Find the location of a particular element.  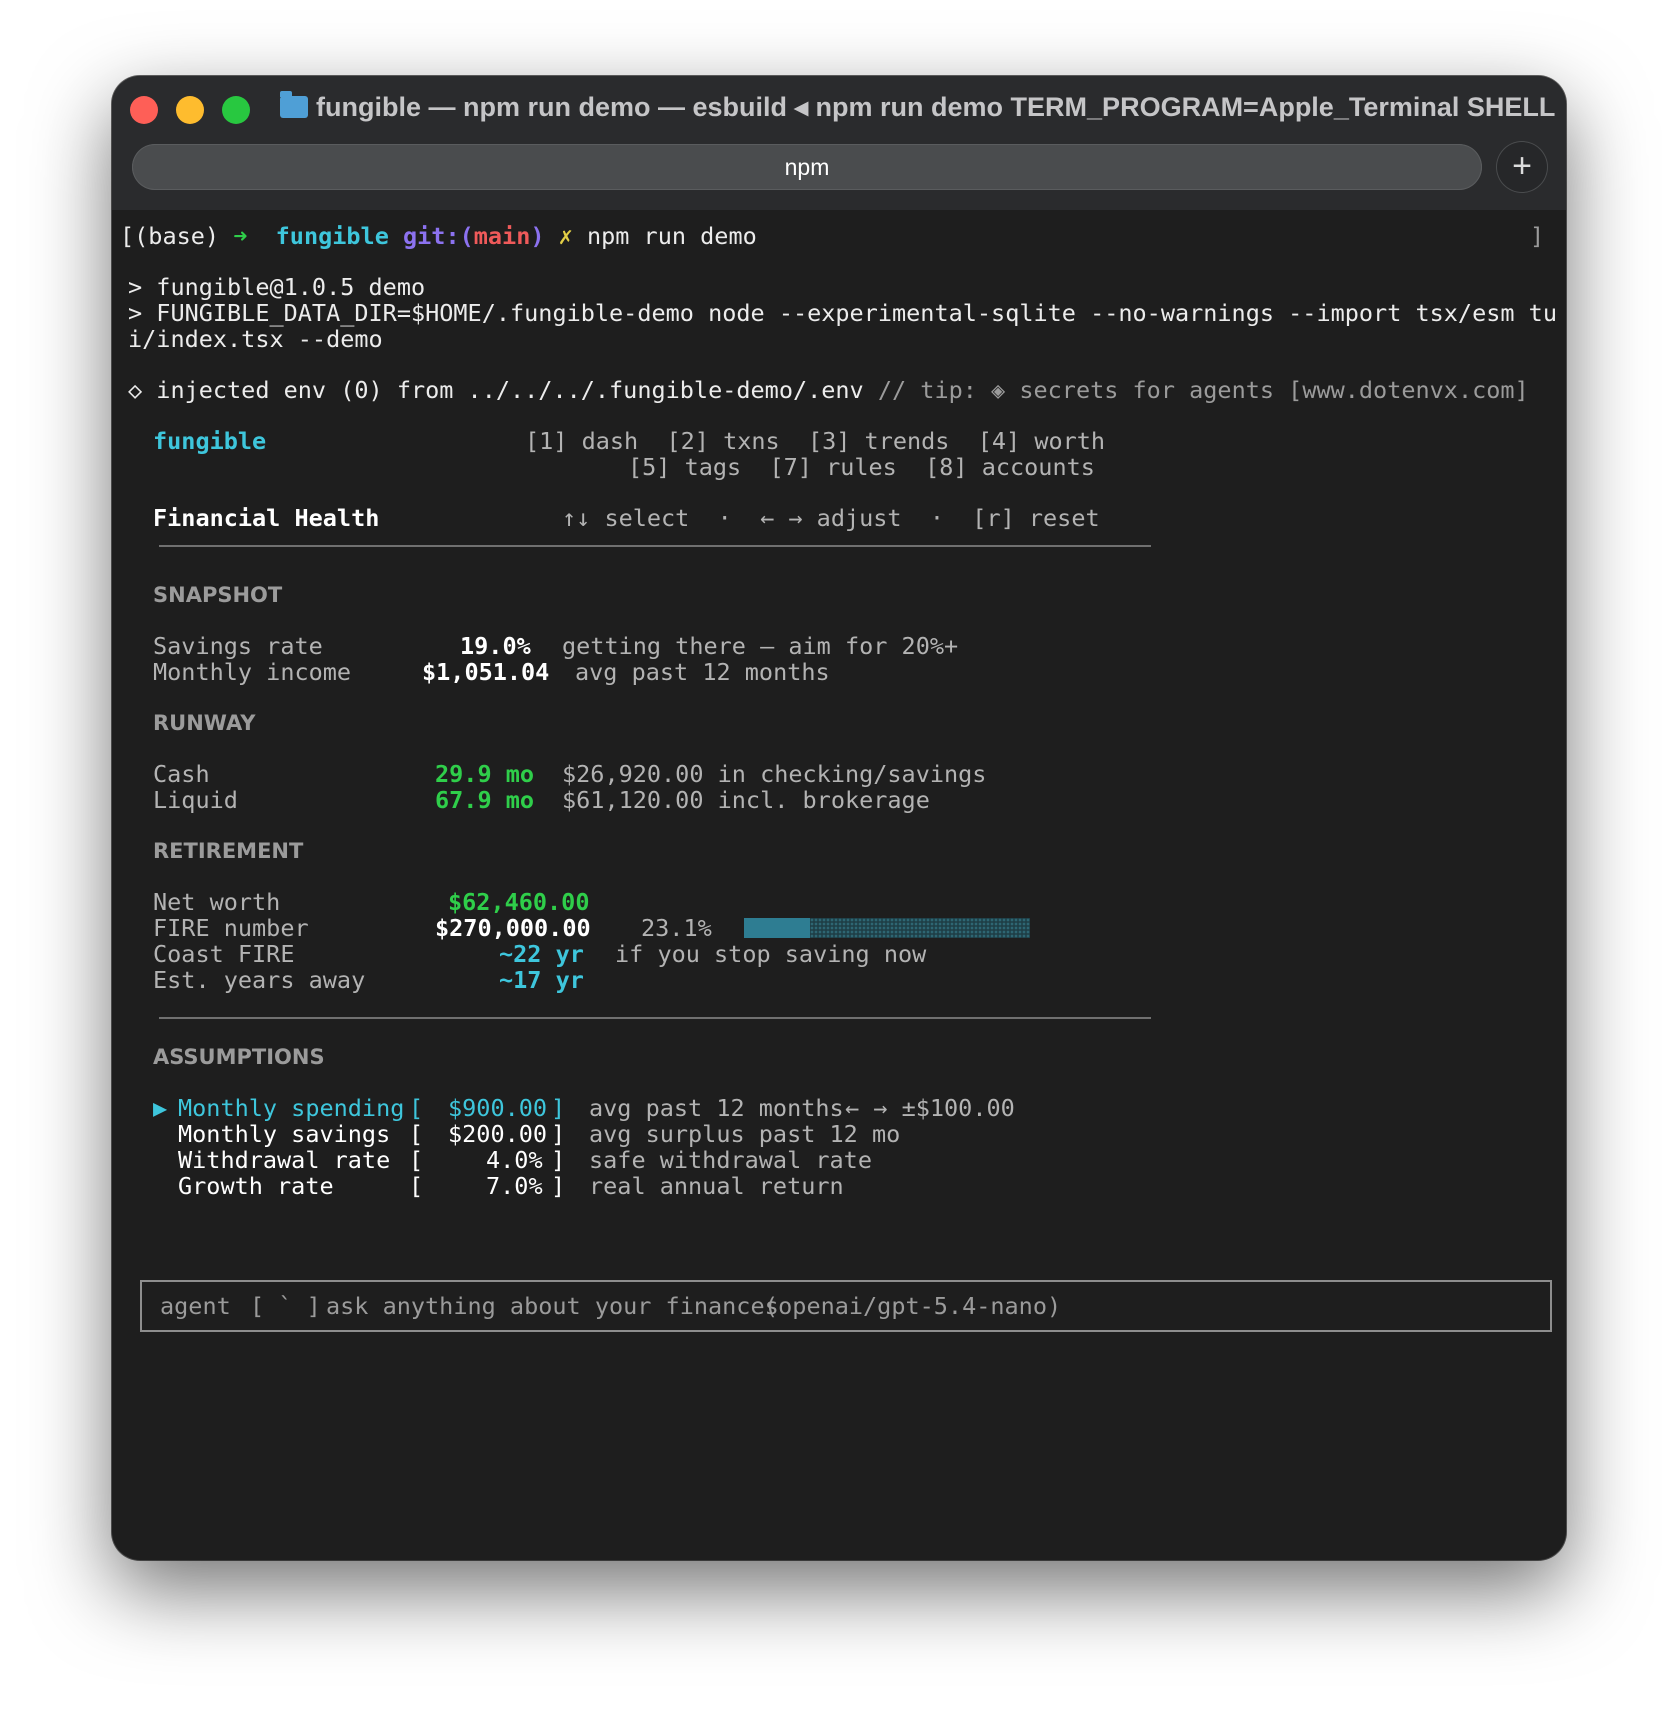

growth-rate-value: 7.0% is located at coordinates (514, 1186).